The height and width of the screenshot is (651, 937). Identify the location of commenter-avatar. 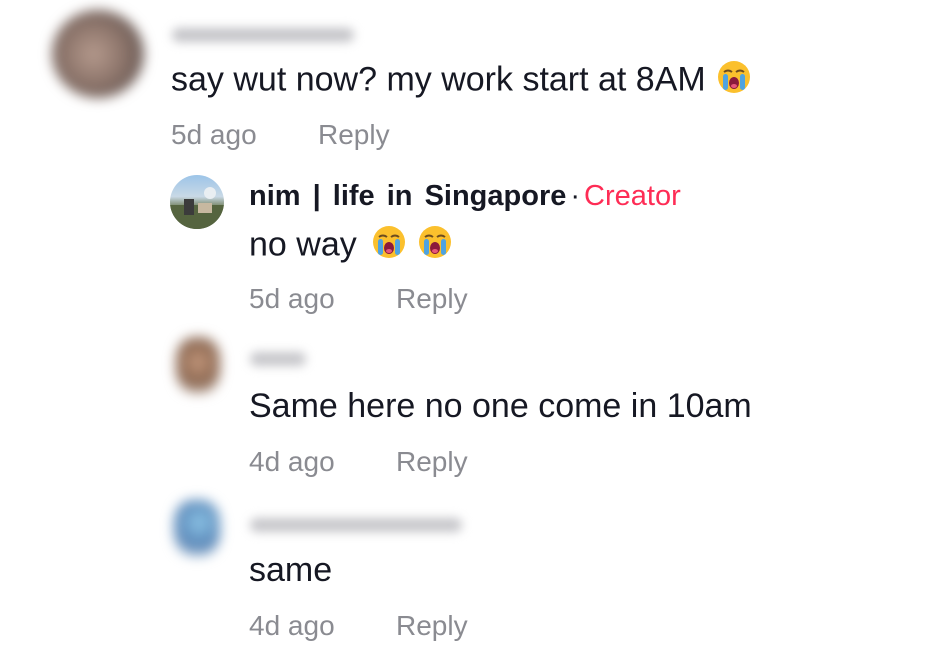
(98, 54).